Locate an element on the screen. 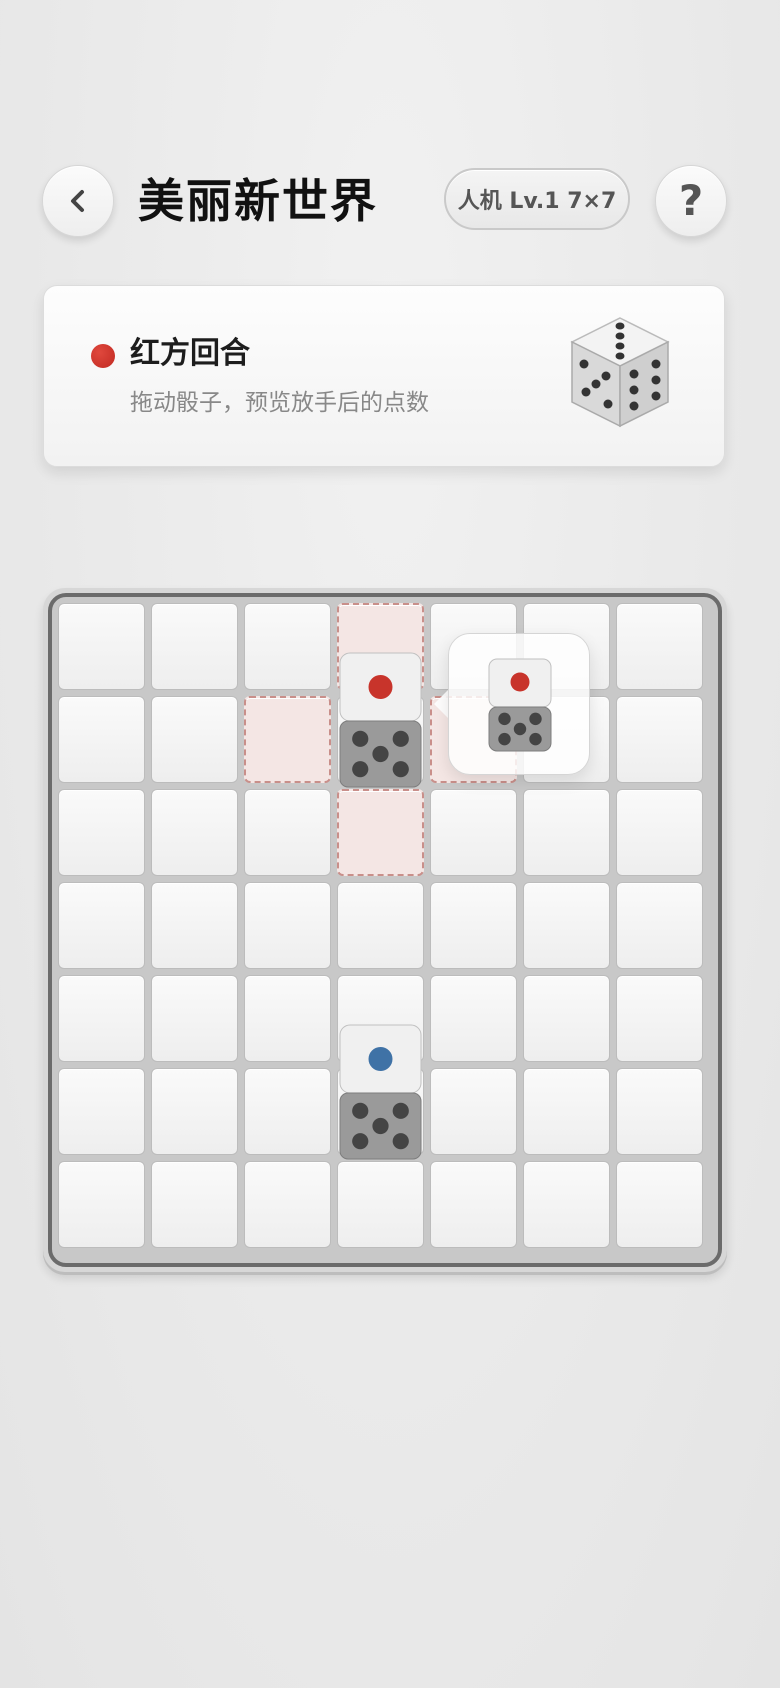 The width and height of the screenshot is (780, 1688). page-title: 美丽新世界 is located at coordinates (258, 201).